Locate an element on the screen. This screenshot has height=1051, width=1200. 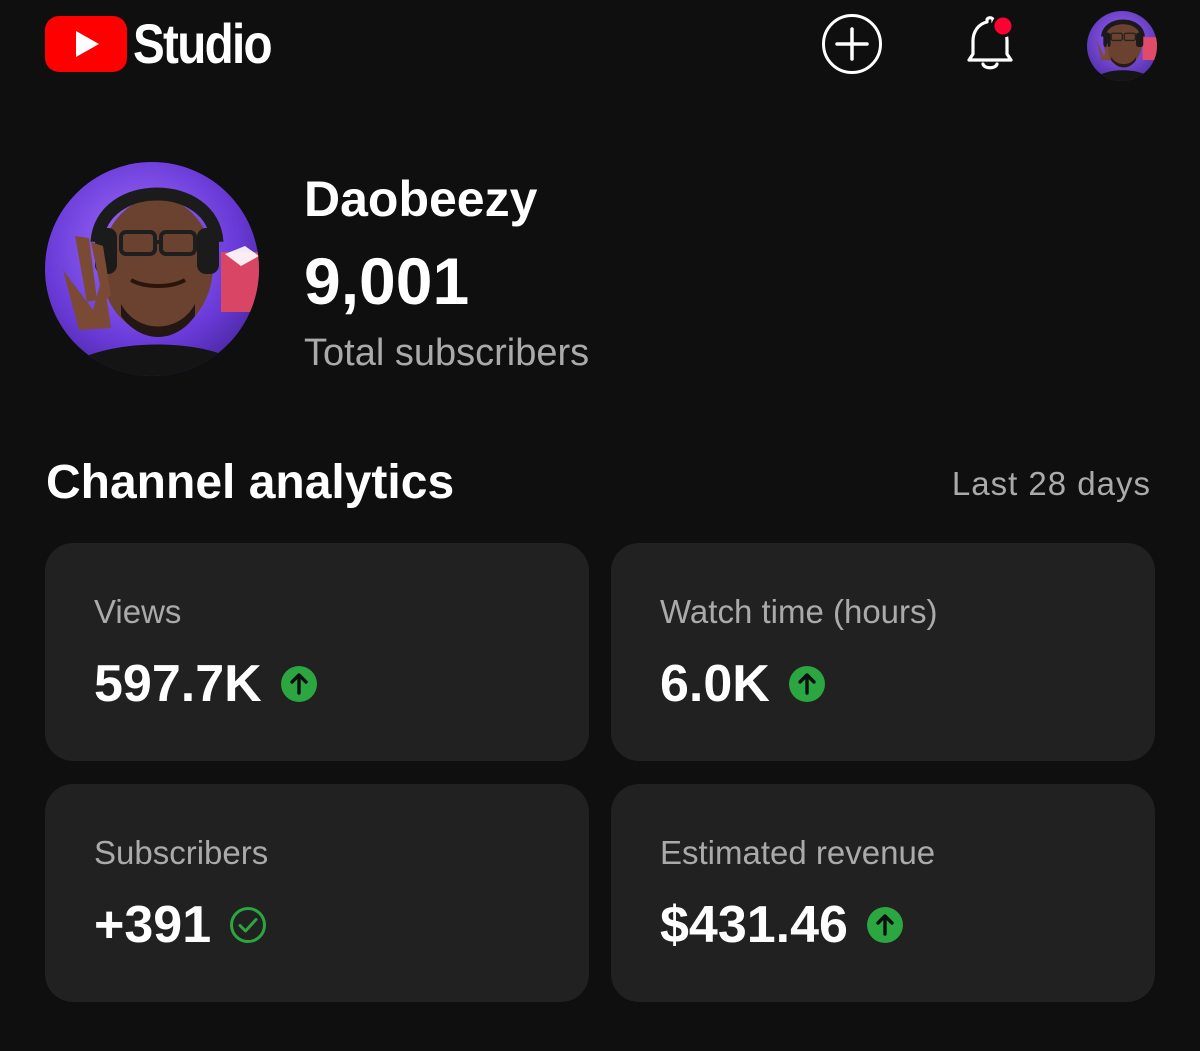
card-value: $431.46 is located at coordinates (754, 925).